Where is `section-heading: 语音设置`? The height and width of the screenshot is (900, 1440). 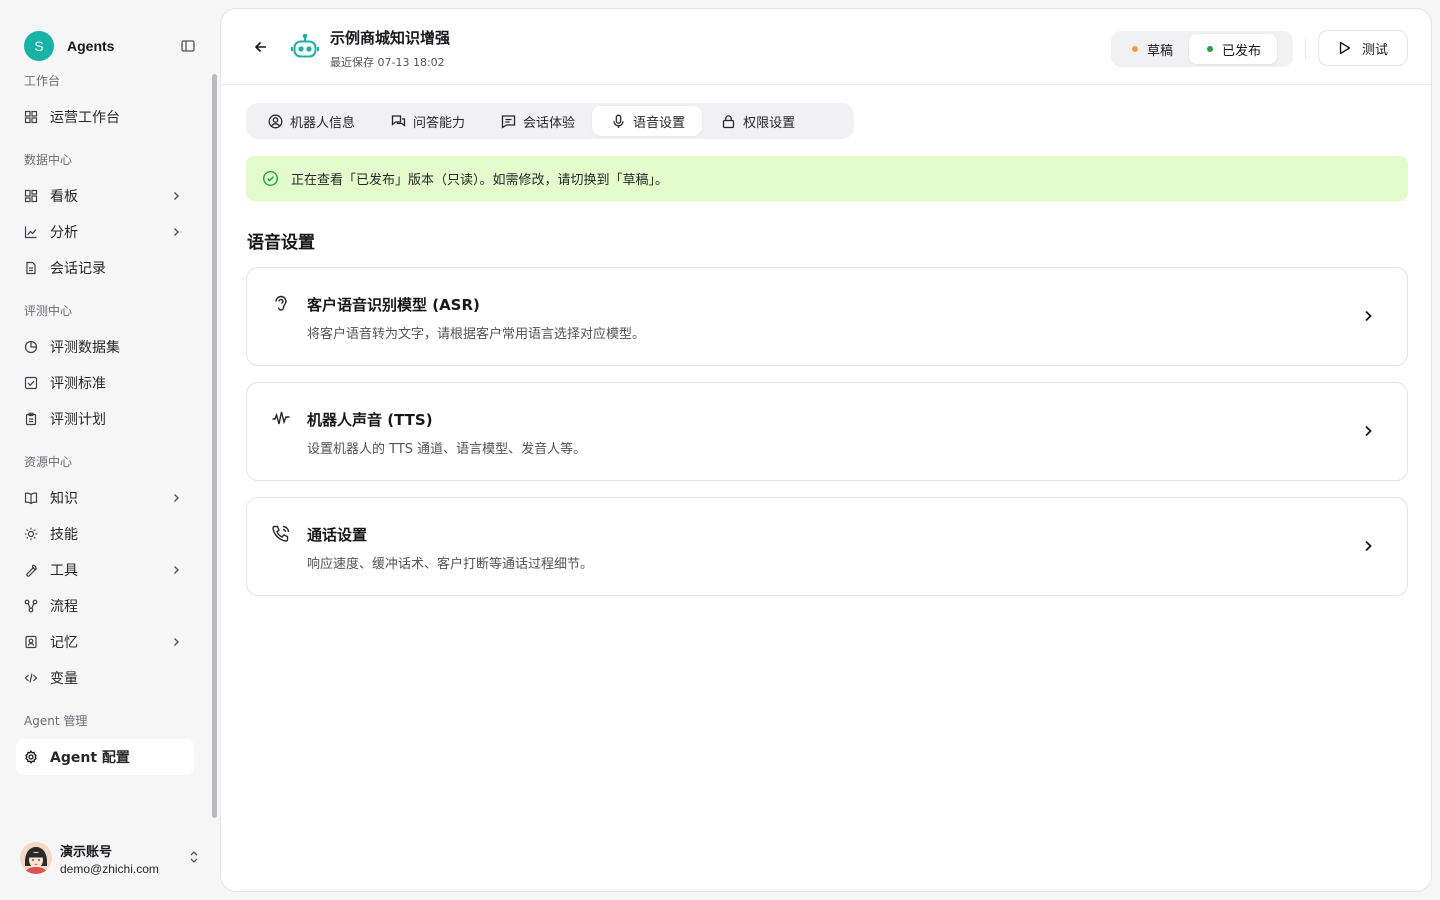 section-heading: 语音设置 is located at coordinates (281, 243).